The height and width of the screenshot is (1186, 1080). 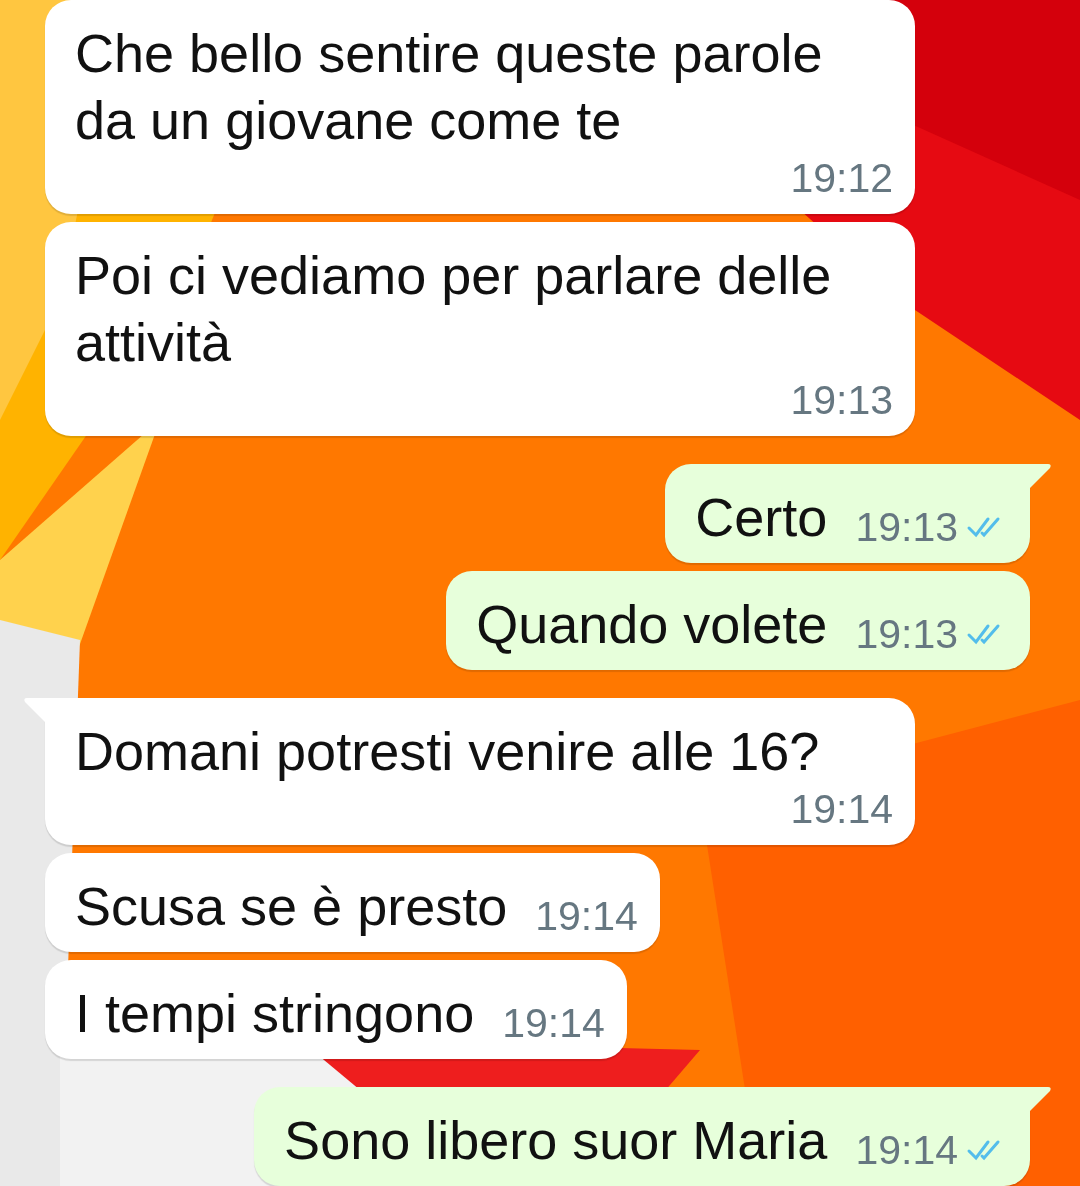 What do you see at coordinates (449, 87) in the screenshot?
I see `message-text: Che bello sentire queste parole da un giovane come te` at bounding box center [449, 87].